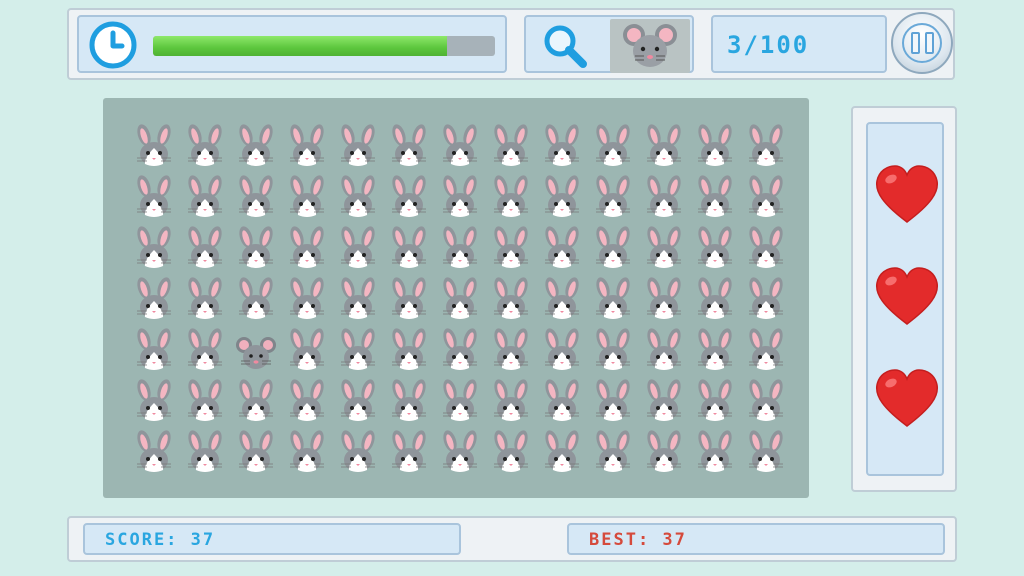 The width and height of the screenshot is (1024, 576). Describe the element at coordinates (609, 44) in the screenshot. I see `target-panel` at that location.